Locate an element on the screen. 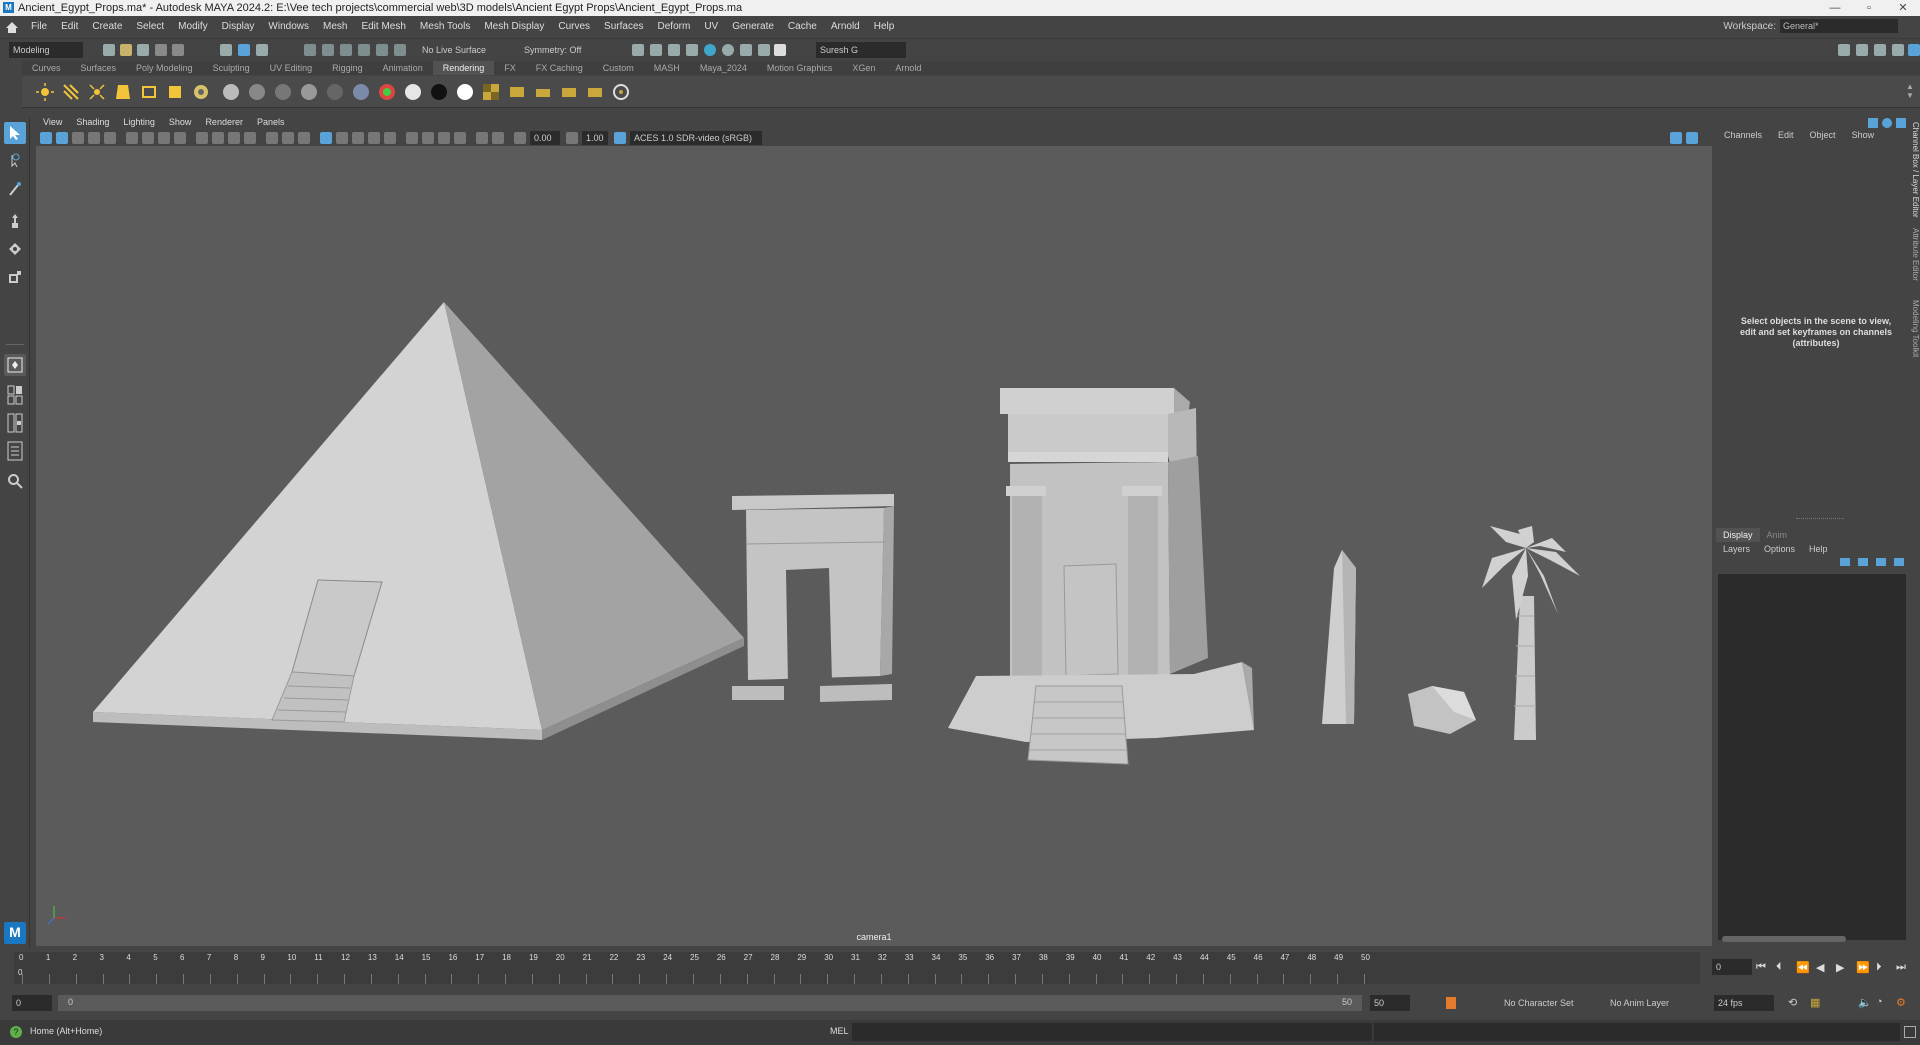 This screenshot has width=1920, height=1045. new-scene-icon is located at coordinates (109, 50).